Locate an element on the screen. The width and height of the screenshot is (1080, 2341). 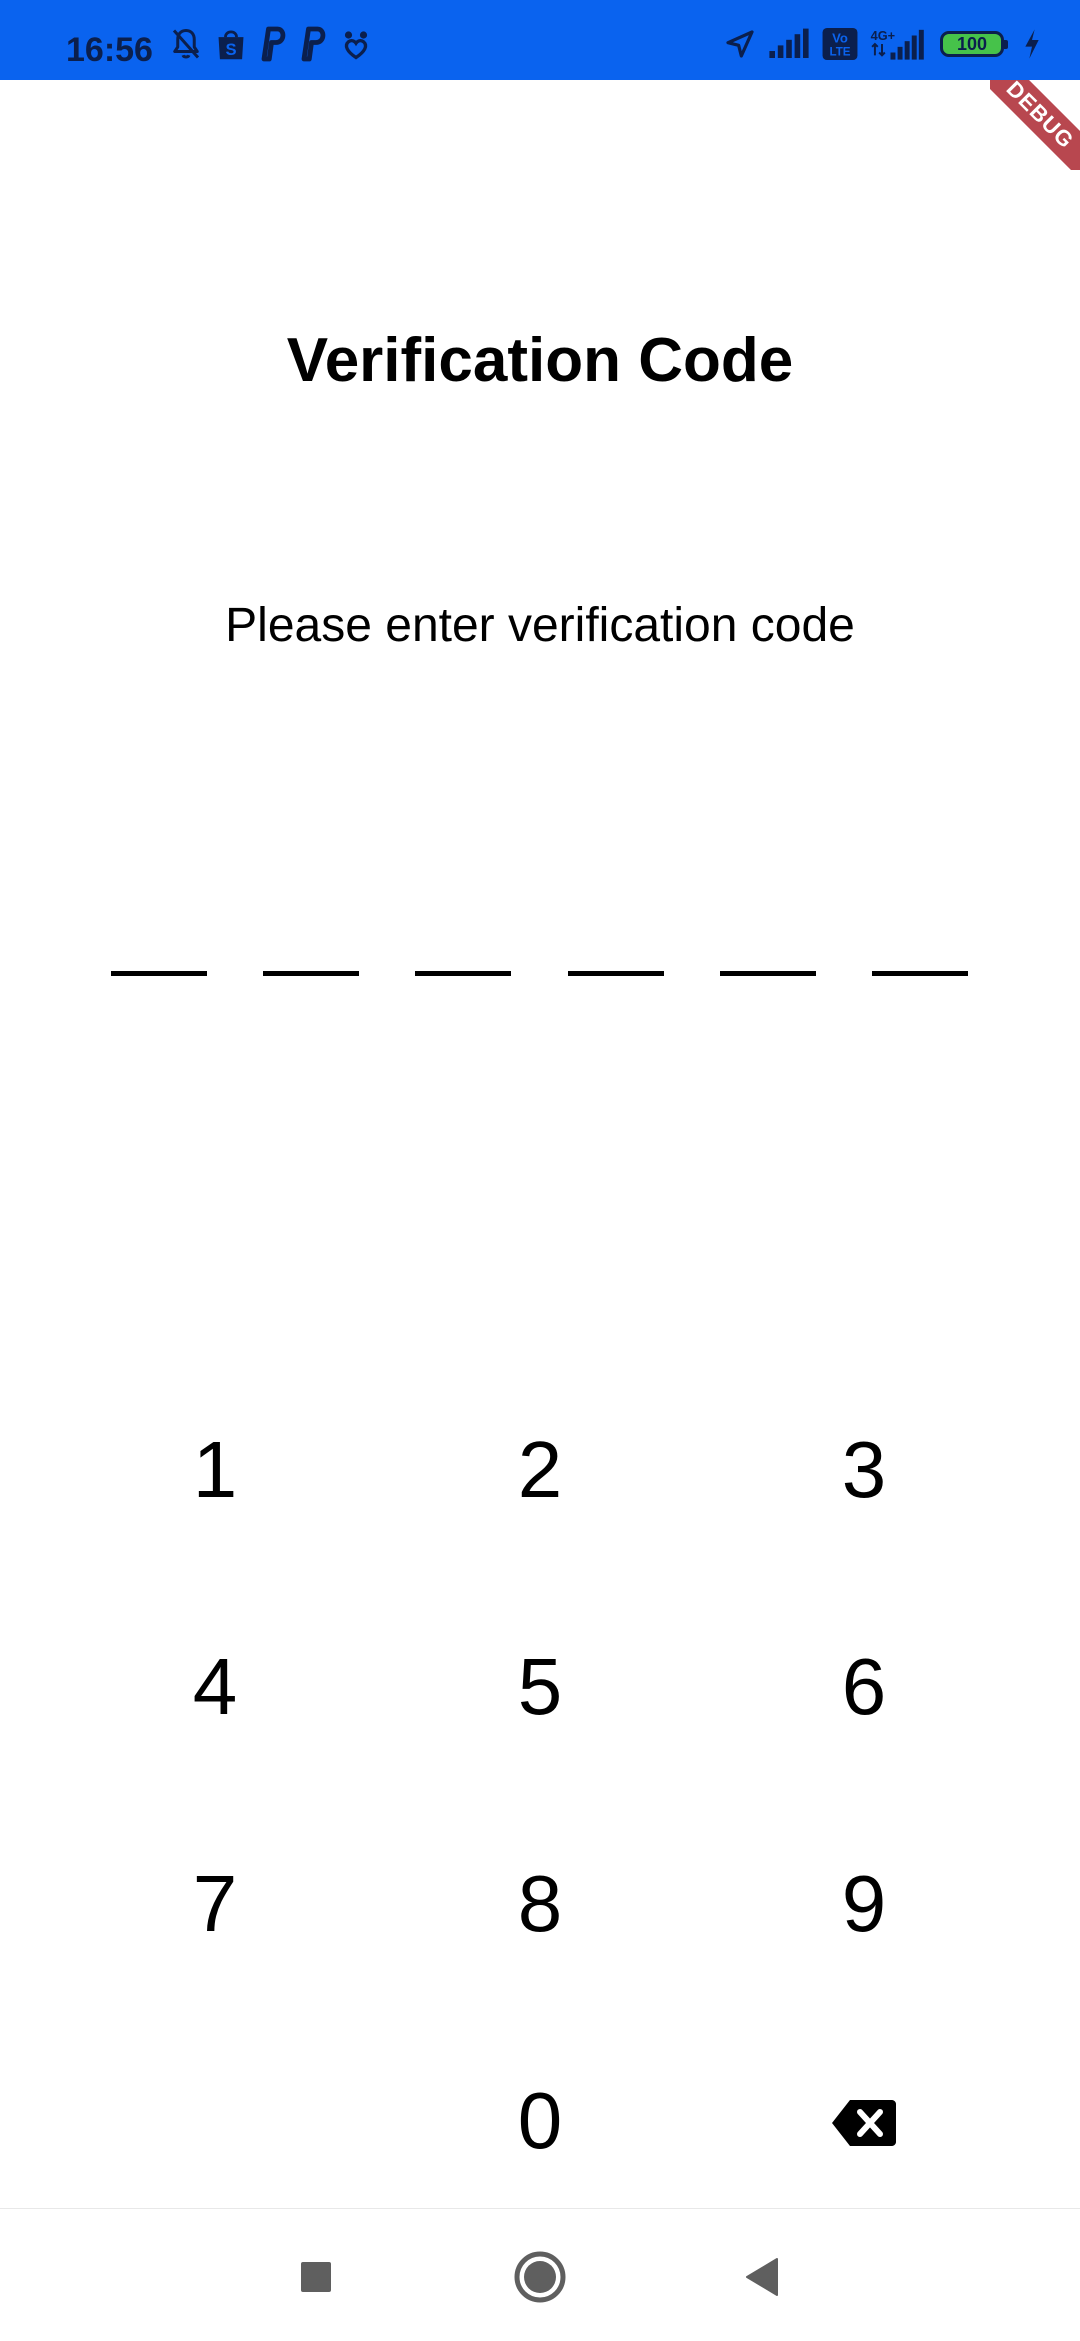
svg-text: S is located at coordinates (230, 49).